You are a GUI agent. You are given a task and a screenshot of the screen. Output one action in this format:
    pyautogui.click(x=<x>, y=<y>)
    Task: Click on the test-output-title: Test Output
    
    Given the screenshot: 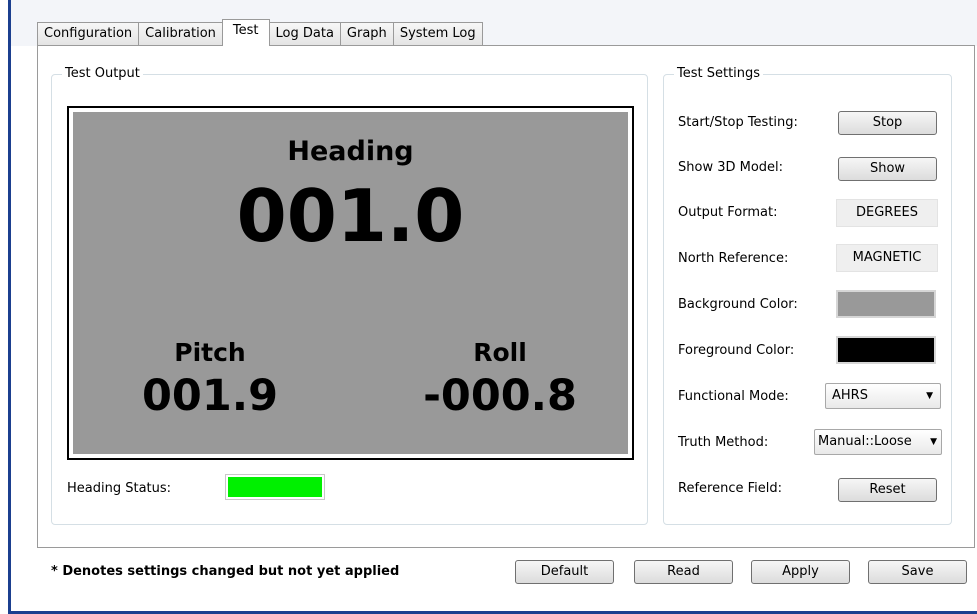 What is the action you would take?
    pyautogui.click(x=102, y=74)
    